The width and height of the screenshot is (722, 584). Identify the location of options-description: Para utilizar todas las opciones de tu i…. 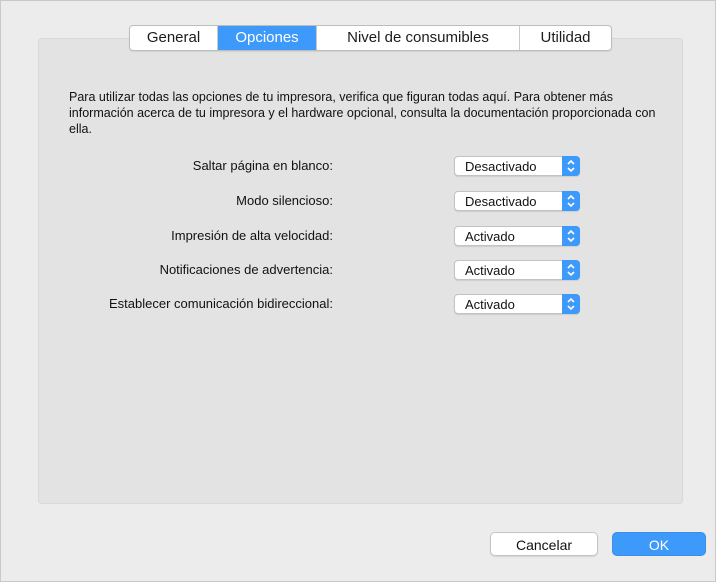
(362, 113).